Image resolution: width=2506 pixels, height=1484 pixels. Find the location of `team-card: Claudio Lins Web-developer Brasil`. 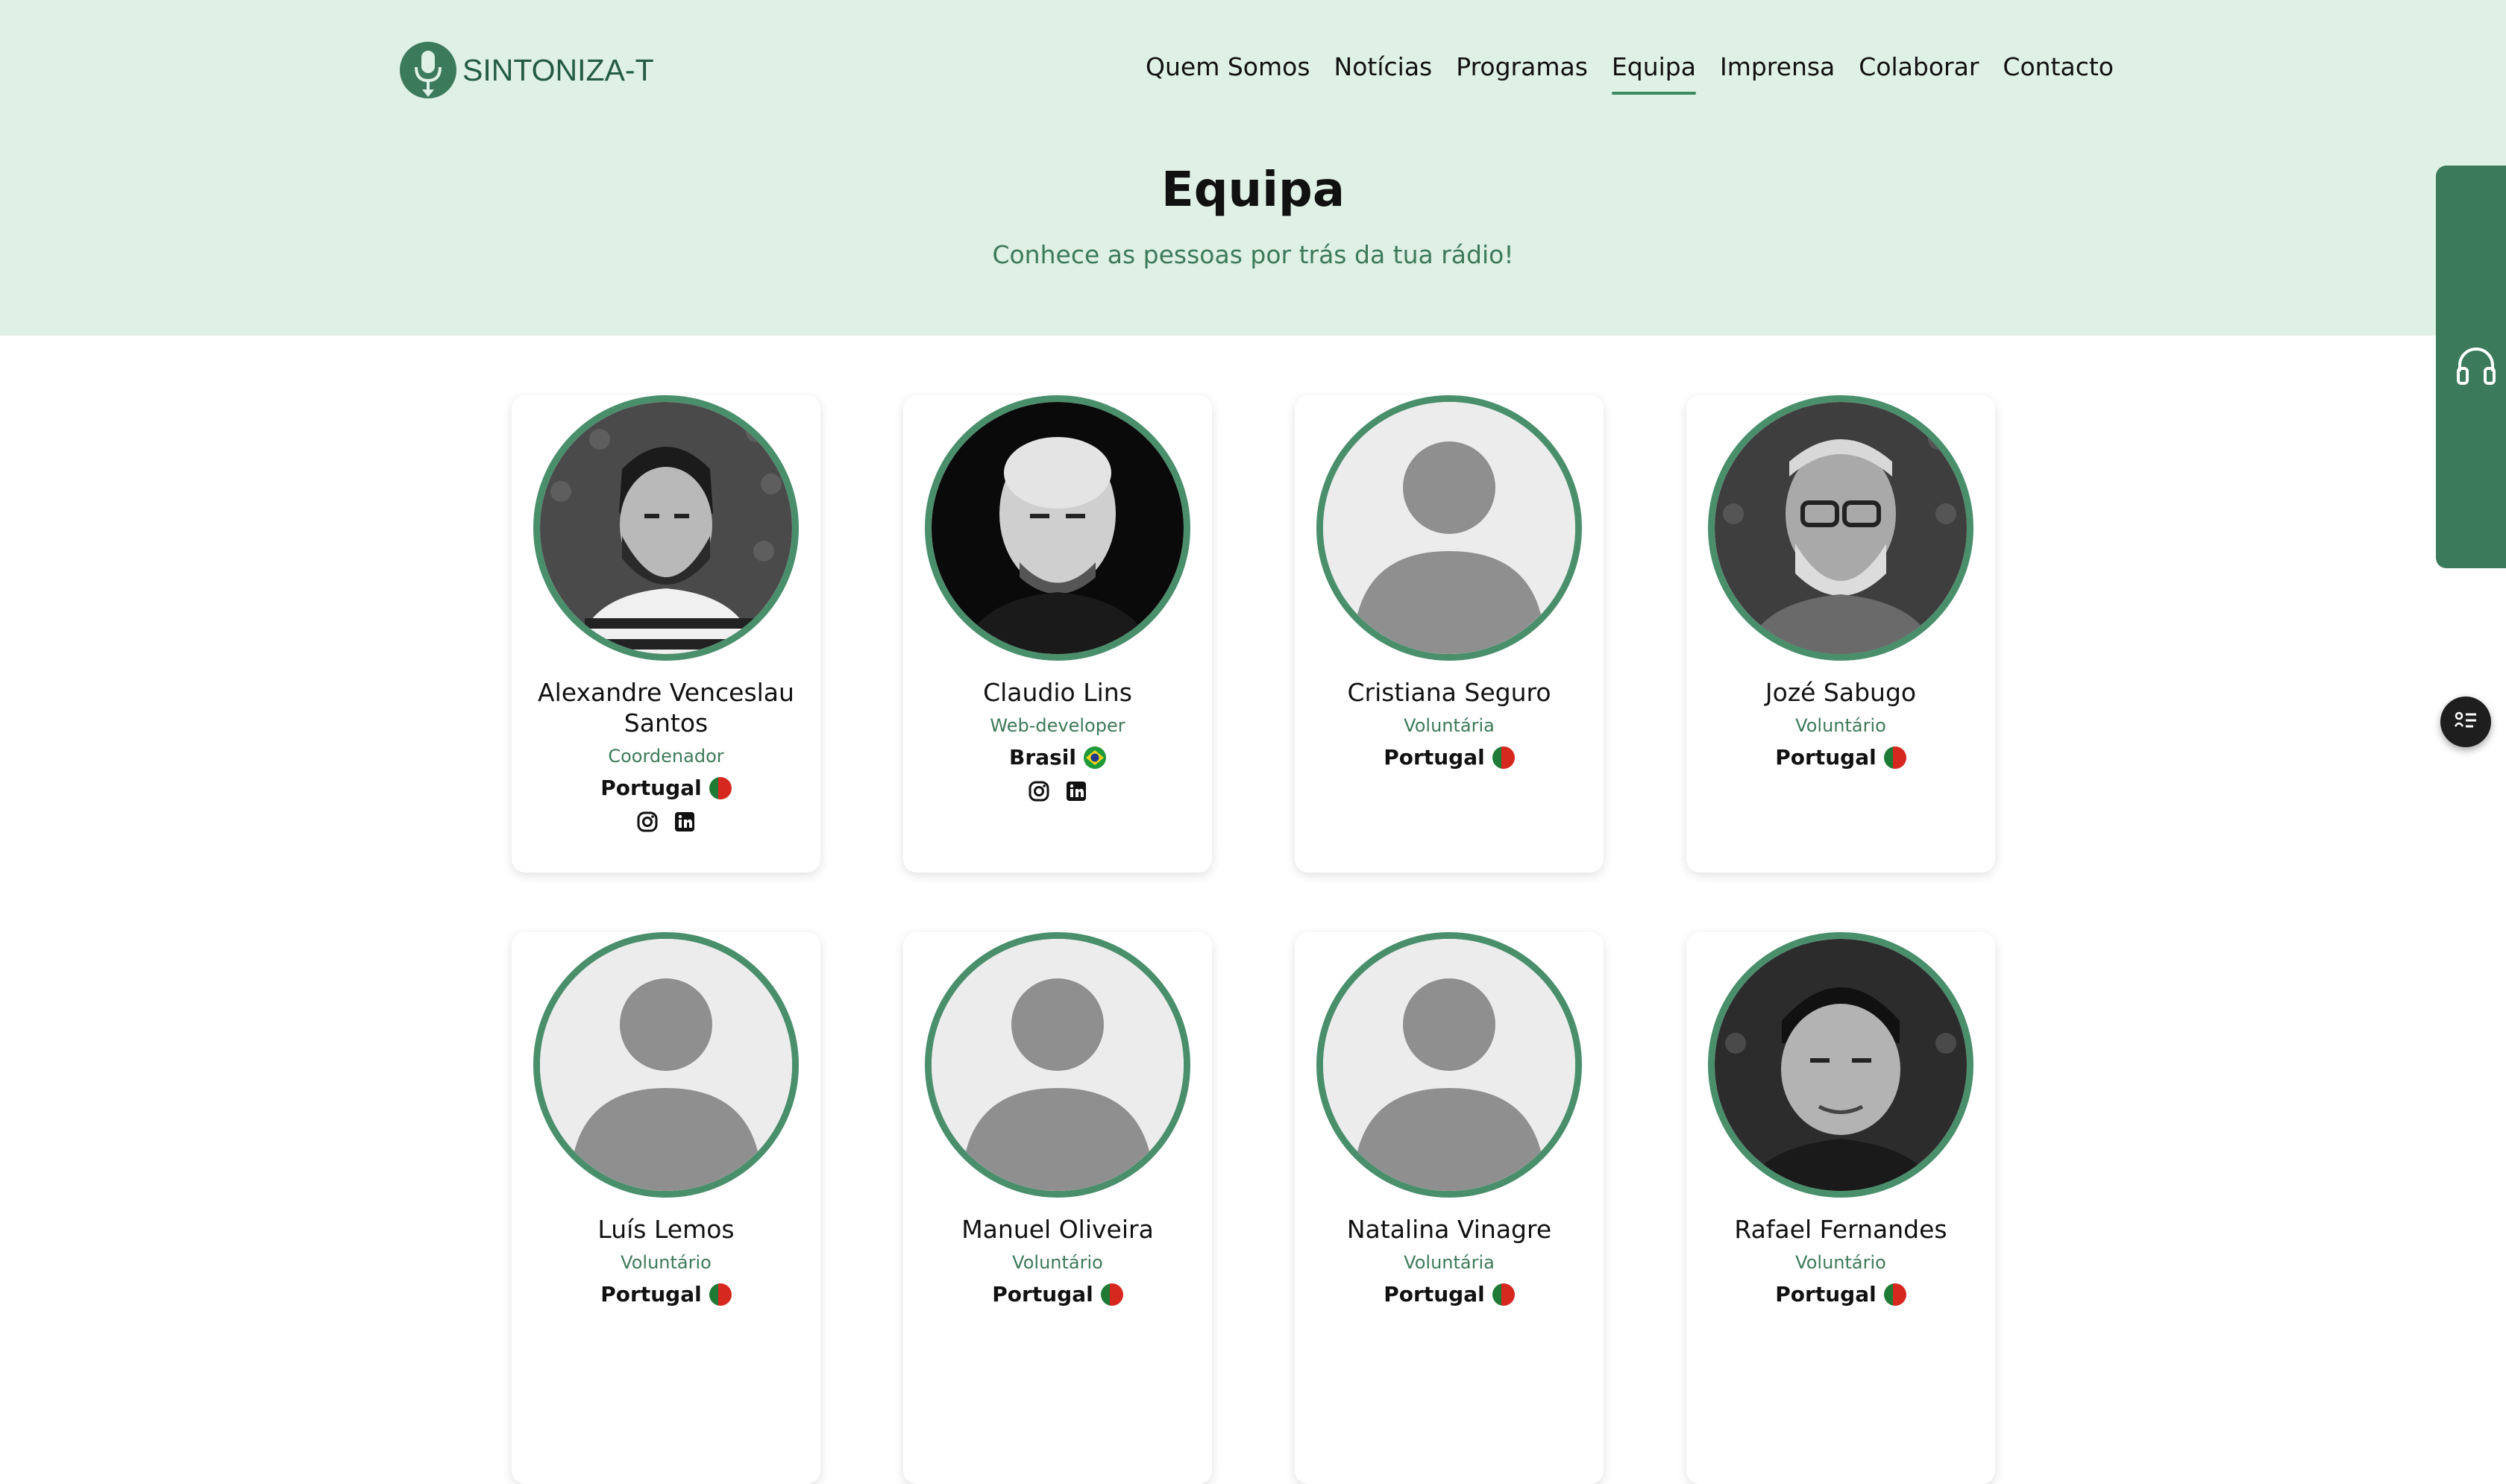

team-card: Claudio Lins Web-developer Brasil is located at coordinates (1057, 634).